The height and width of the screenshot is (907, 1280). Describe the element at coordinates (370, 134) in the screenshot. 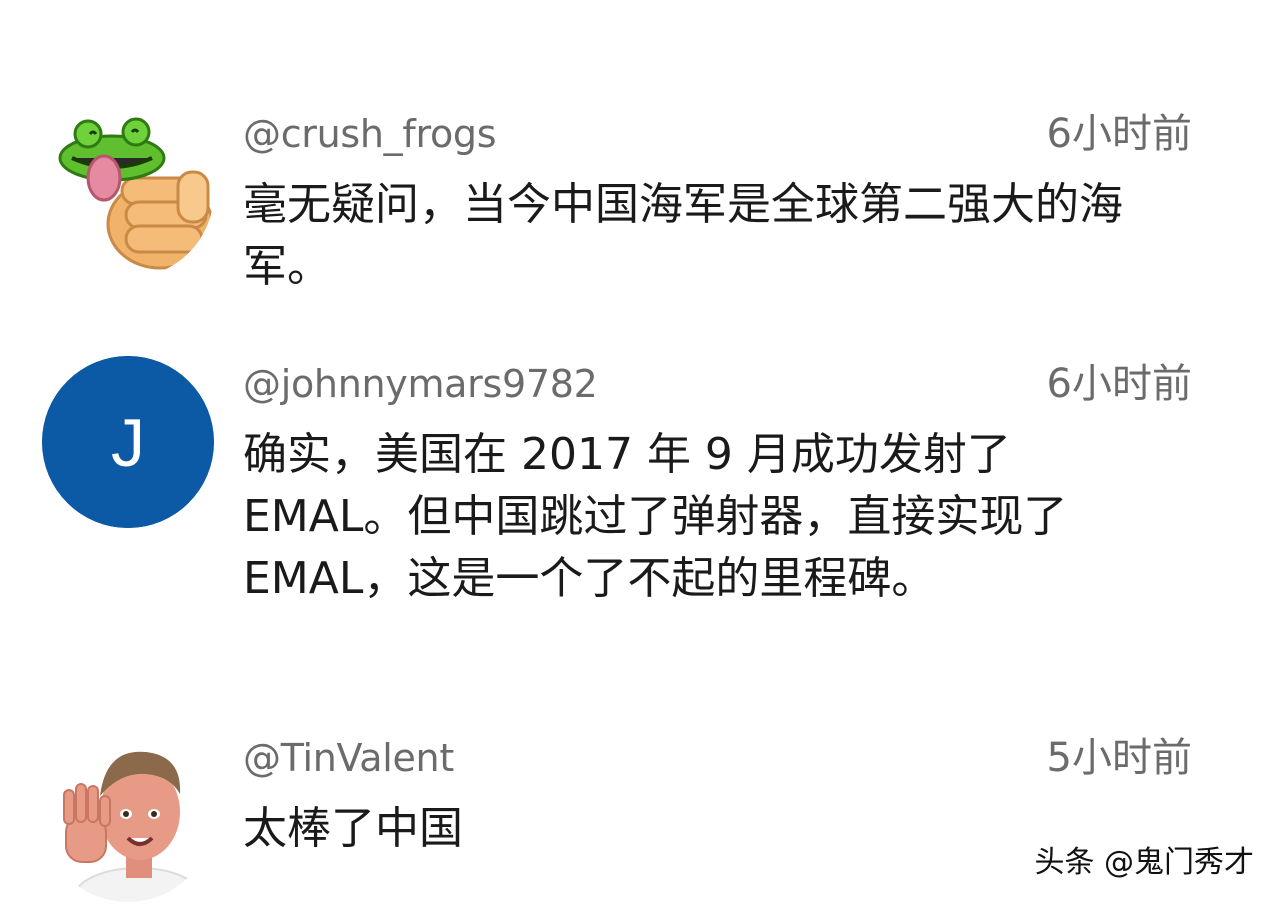

I see `comment-username: @crush_frogs` at that location.